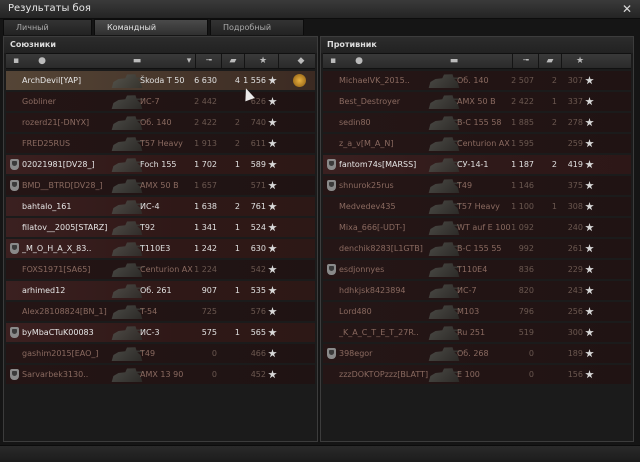 This screenshot has width=640, height=462. I want to click on player-row: Medvedev435 T57 Heavy 1 100 1 308, so click(477, 206).